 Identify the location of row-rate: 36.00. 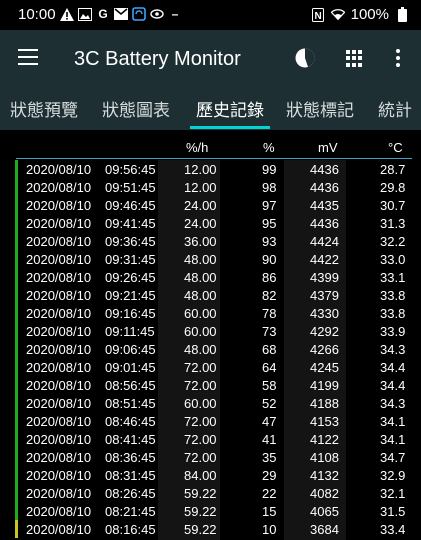
(200, 241).